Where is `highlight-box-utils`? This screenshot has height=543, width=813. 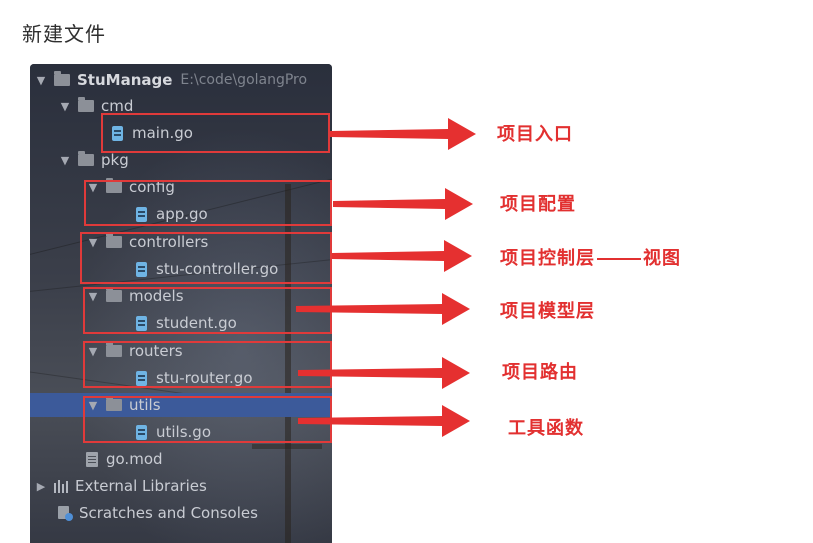 highlight-box-utils is located at coordinates (207, 419).